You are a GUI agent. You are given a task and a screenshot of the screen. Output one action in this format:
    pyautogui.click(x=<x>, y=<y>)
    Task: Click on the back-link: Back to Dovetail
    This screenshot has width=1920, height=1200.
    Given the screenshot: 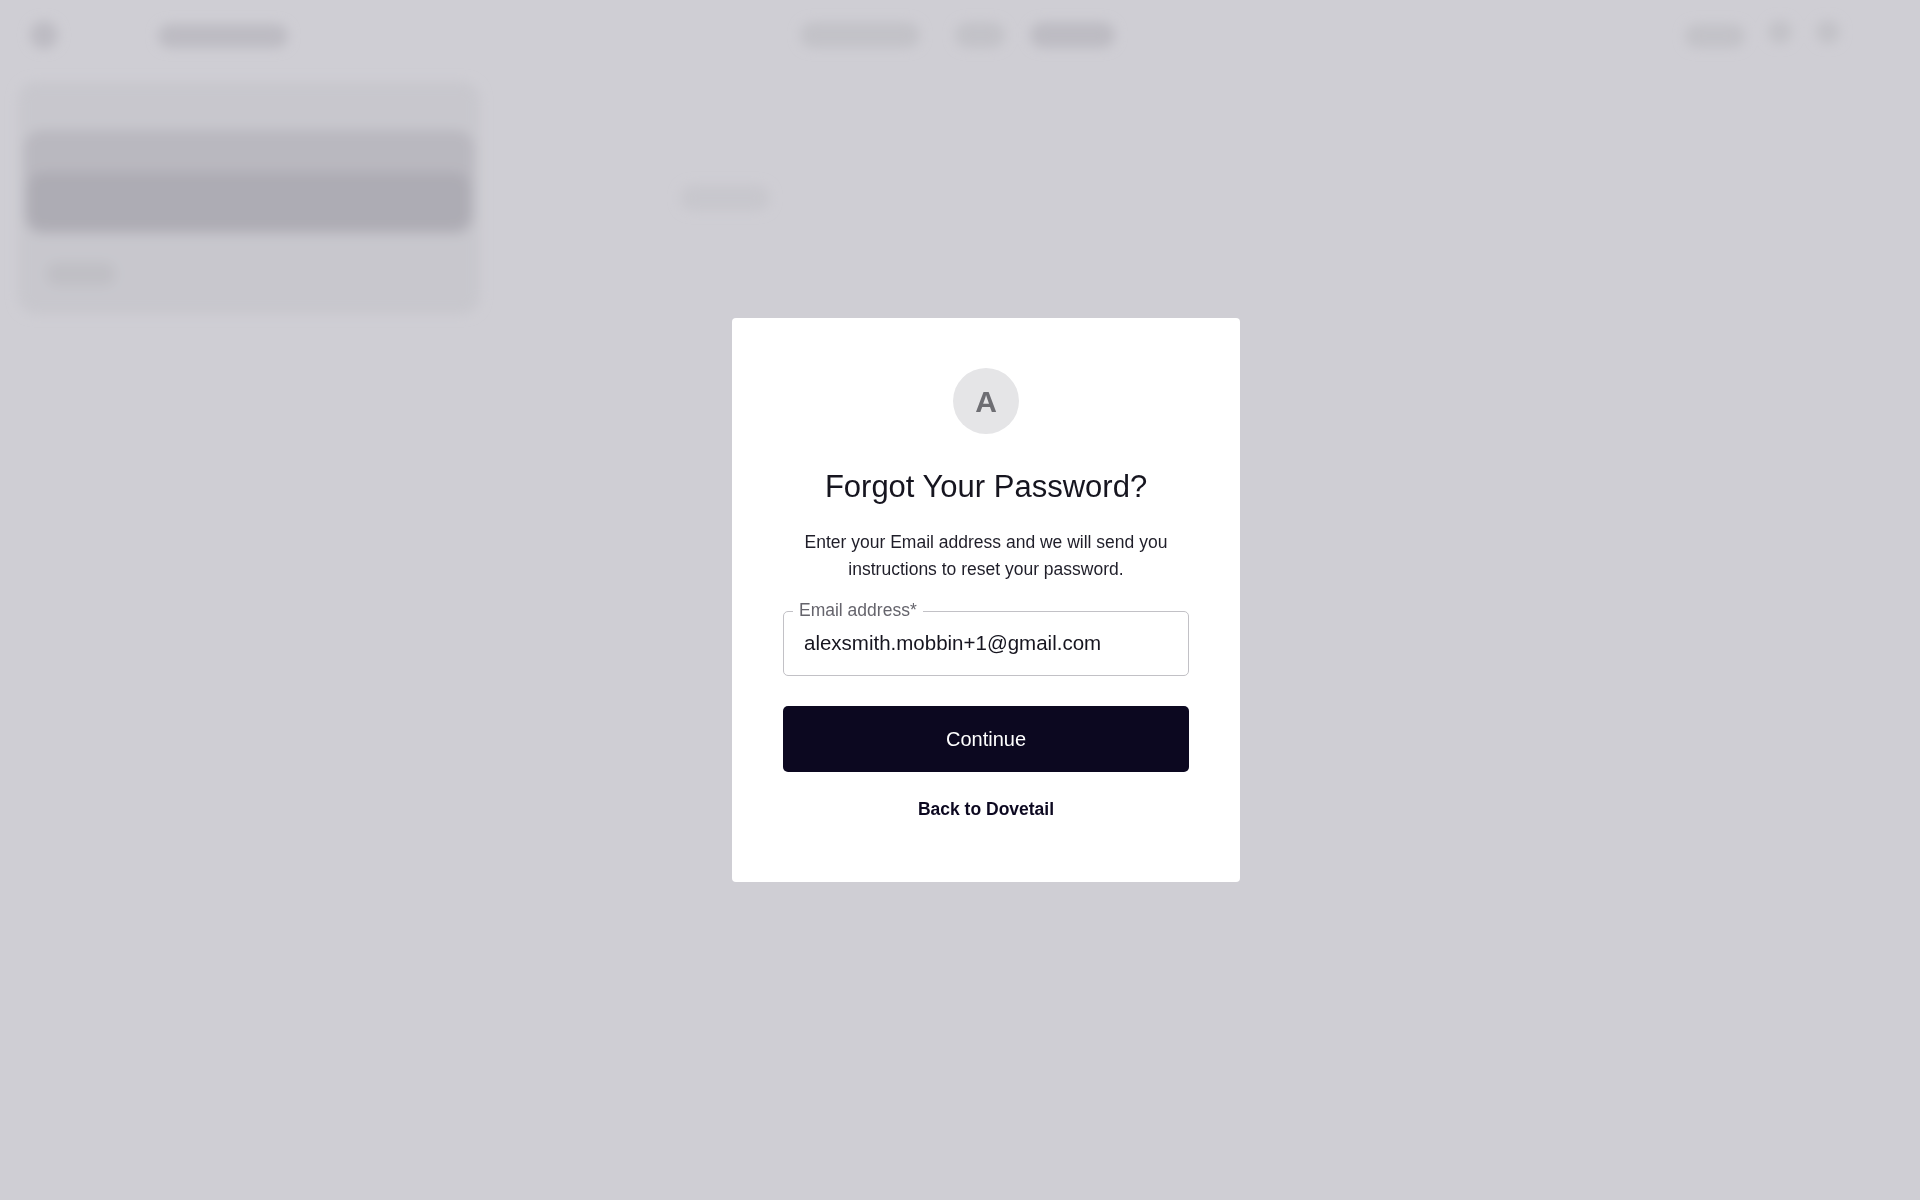 What is the action you would take?
    pyautogui.click(x=986, y=808)
    